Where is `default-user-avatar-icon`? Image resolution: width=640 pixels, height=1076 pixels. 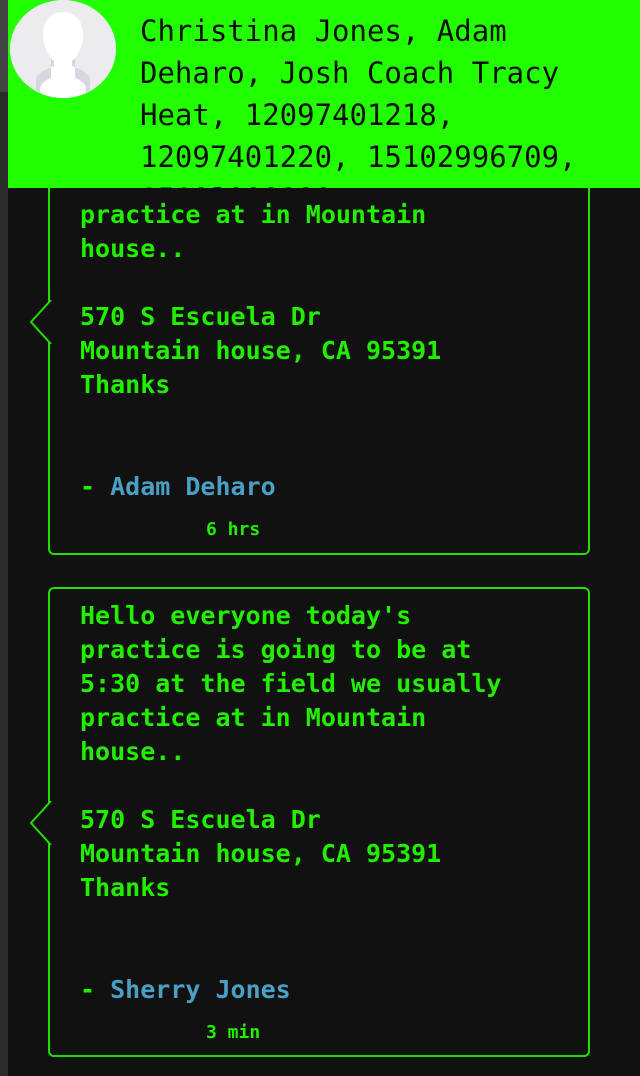
default-user-avatar-icon is located at coordinates (63, 49).